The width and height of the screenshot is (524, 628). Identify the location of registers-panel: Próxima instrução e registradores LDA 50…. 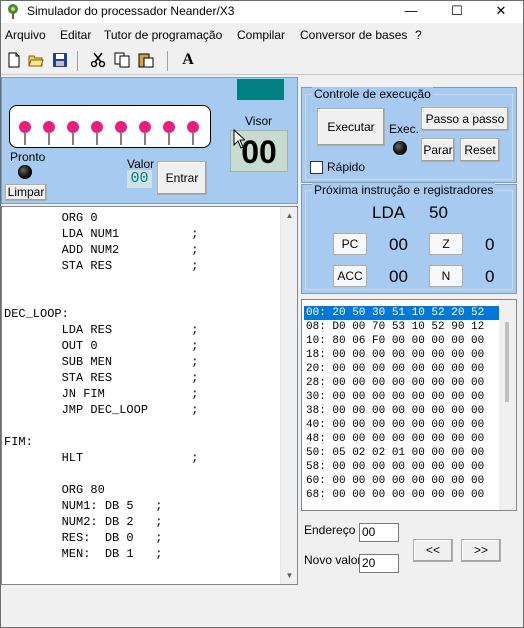
(409, 238).